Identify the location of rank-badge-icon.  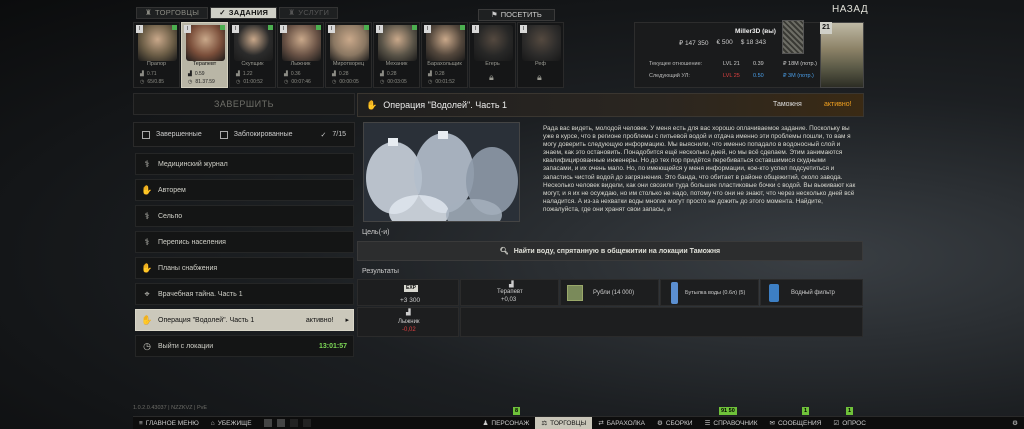
(793, 37).